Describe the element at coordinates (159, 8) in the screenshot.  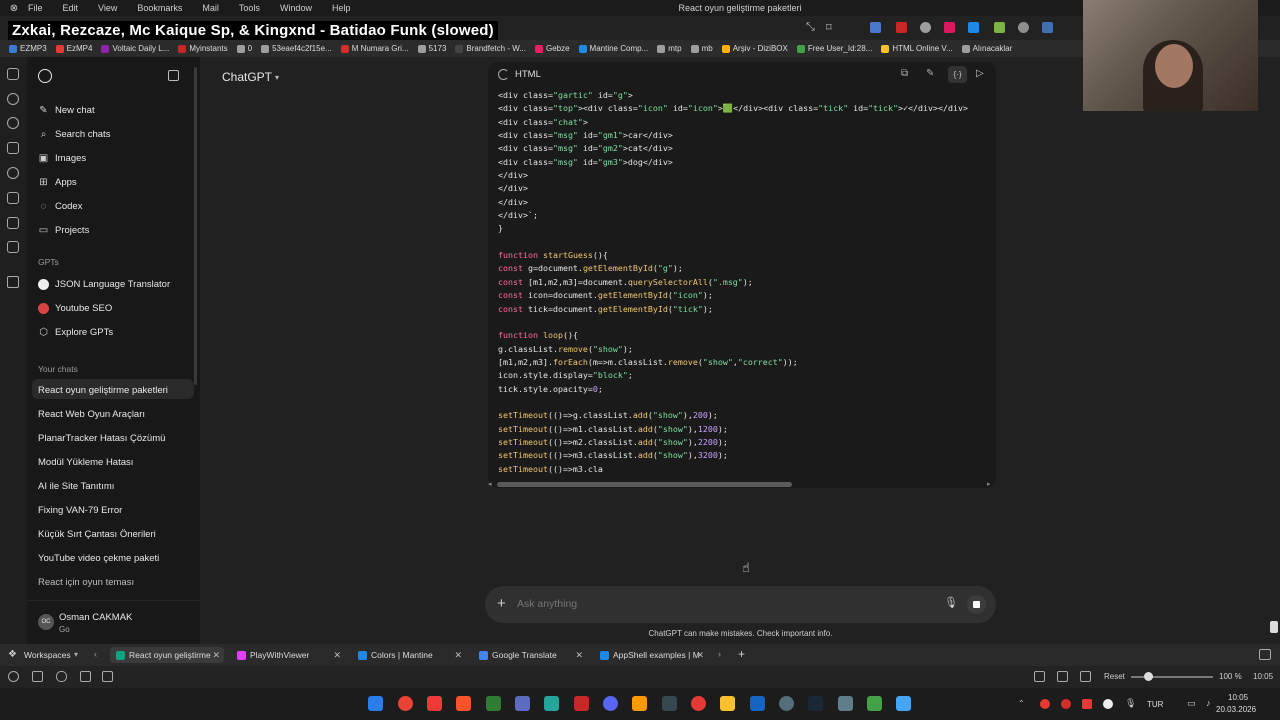
I see `menu-bookmarks: Bookmarks` at that location.